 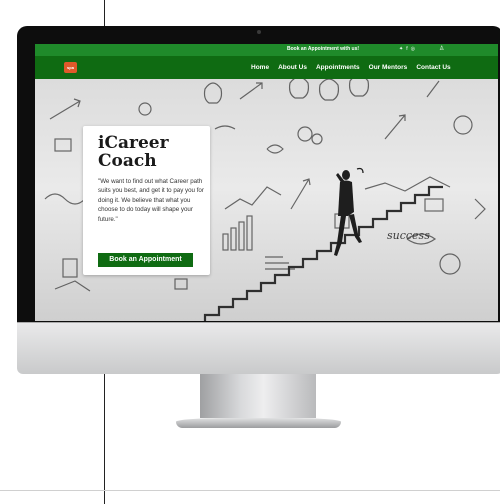 What do you see at coordinates (408, 235) in the screenshot?
I see `hero-doodle-word: success` at bounding box center [408, 235].